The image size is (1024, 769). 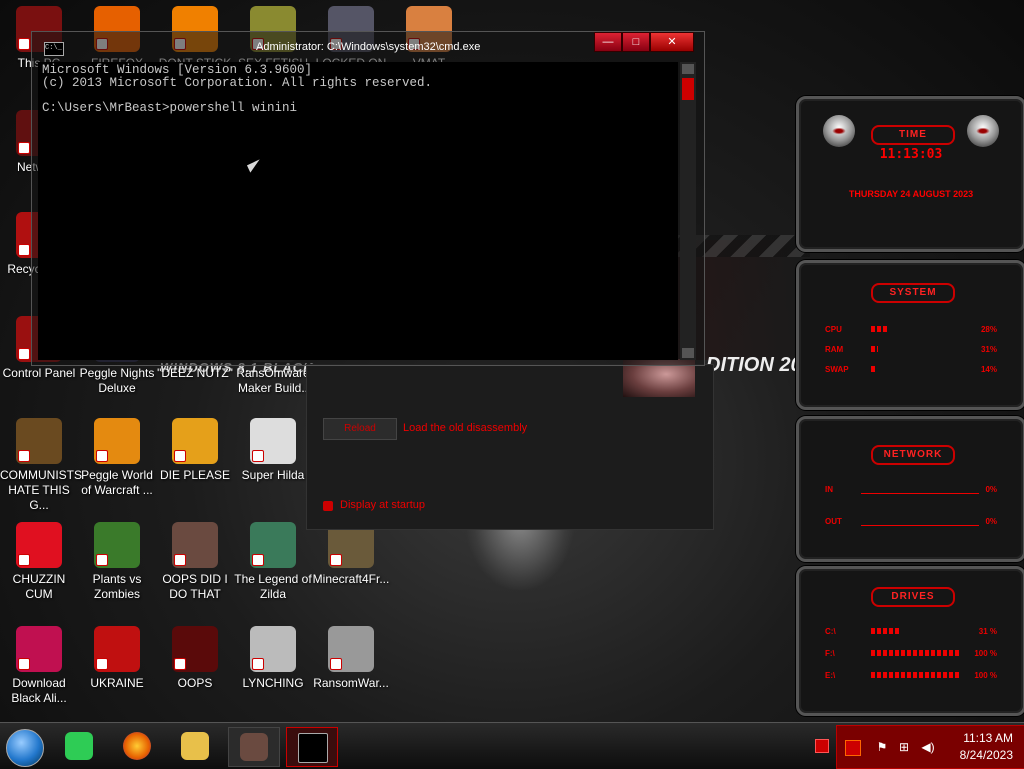 What do you see at coordinates (351, 649) in the screenshot?
I see `ransomware-icon` at bounding box center [351, 649].